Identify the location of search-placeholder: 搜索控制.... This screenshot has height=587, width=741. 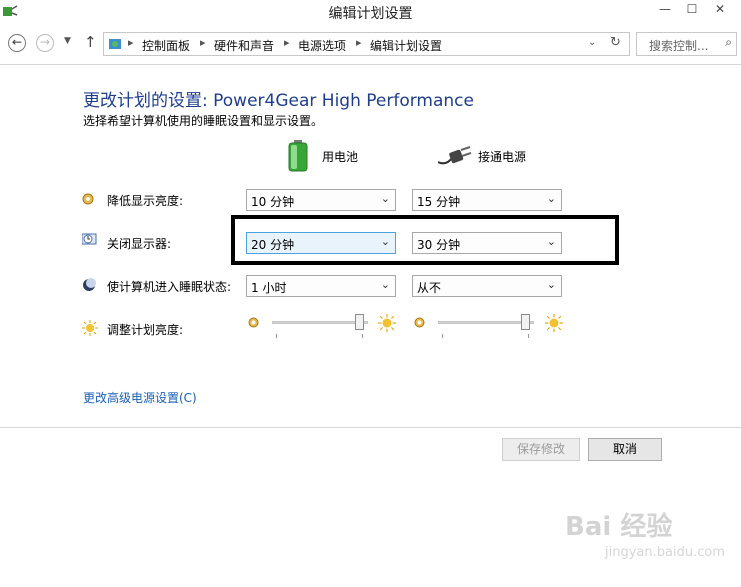
(679, 46).